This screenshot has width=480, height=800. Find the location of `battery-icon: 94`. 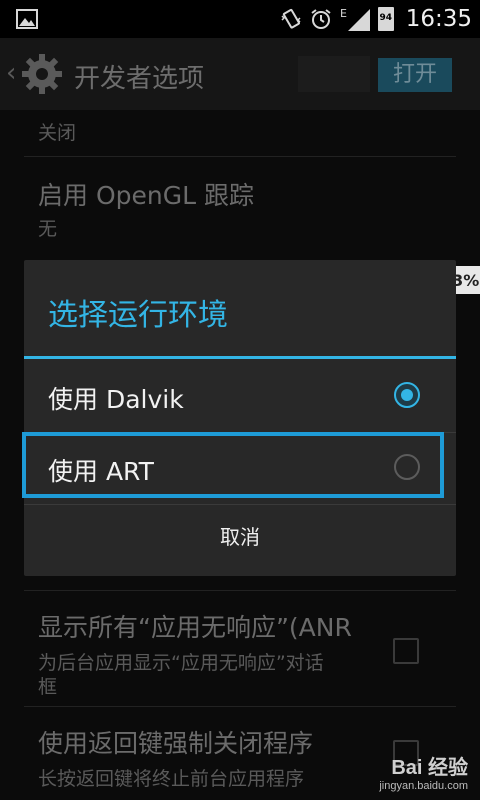

battery-icon: 94 is located at coordinates (385, 19).